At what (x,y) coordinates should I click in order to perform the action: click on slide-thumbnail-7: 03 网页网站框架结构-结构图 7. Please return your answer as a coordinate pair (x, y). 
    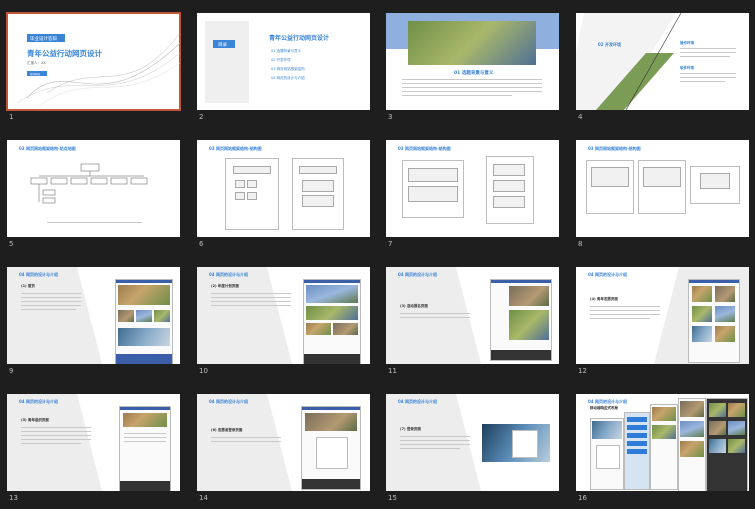
    Looking at the image, I should click on (472, 197).